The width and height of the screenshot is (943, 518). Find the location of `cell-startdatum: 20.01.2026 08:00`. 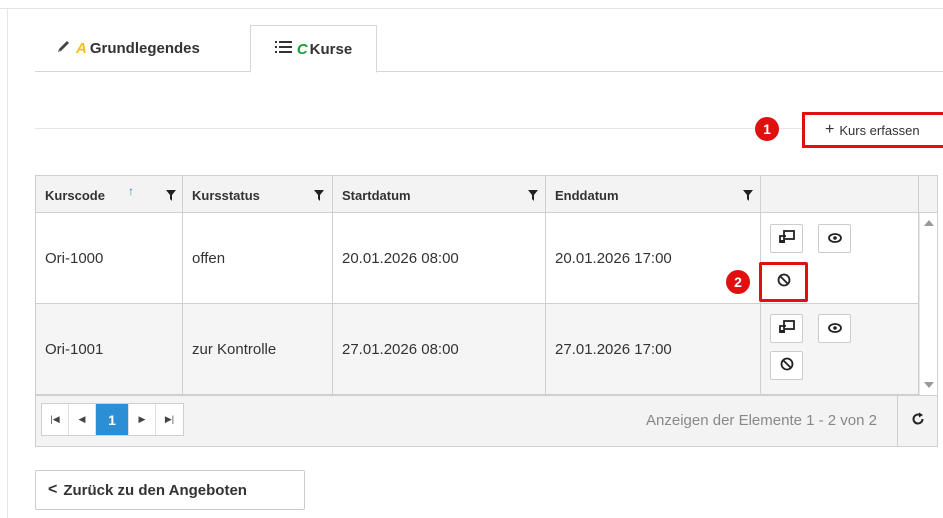

cell-startdatum: 20.01.2026 08:00 is located at coordinates (439, 258).